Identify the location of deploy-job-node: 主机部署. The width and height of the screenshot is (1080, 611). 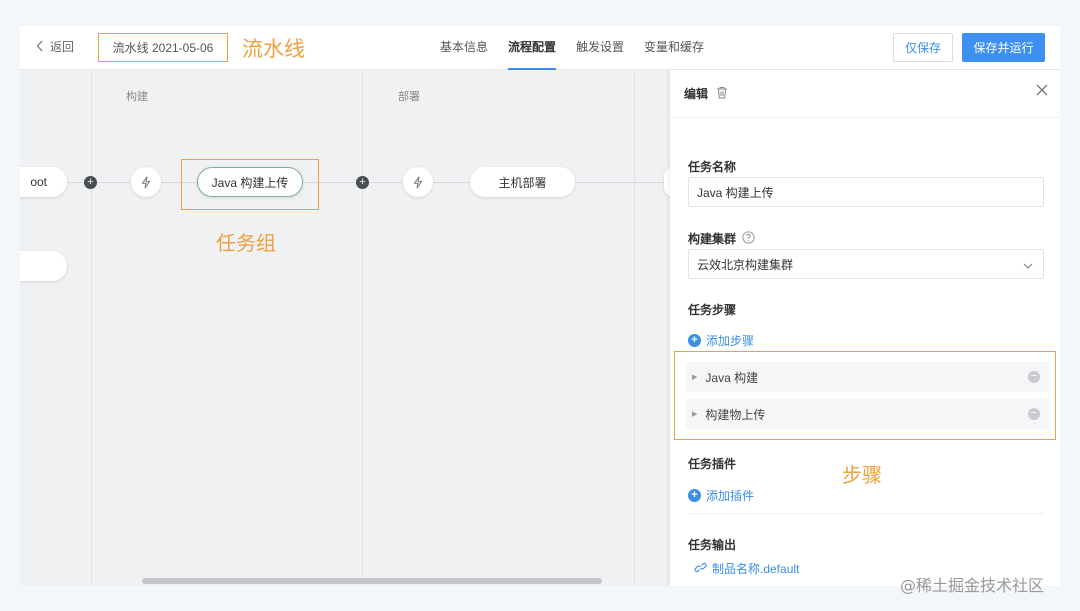
(522, 182).